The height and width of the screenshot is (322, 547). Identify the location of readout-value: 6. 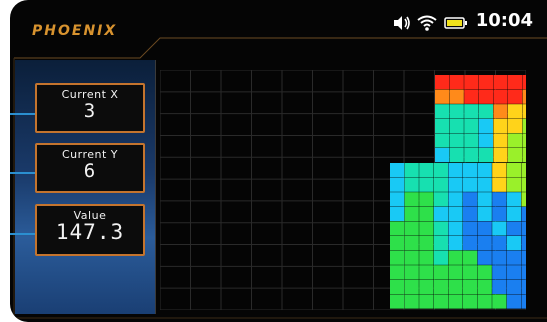
(90, 171).